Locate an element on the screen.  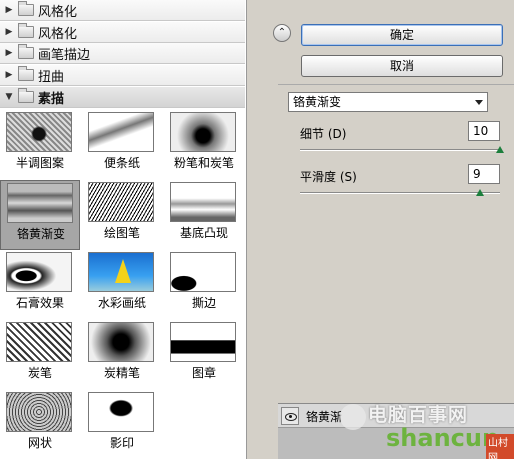
category-distort: ▶ 扭曲 is located at coordinates (122, 75).